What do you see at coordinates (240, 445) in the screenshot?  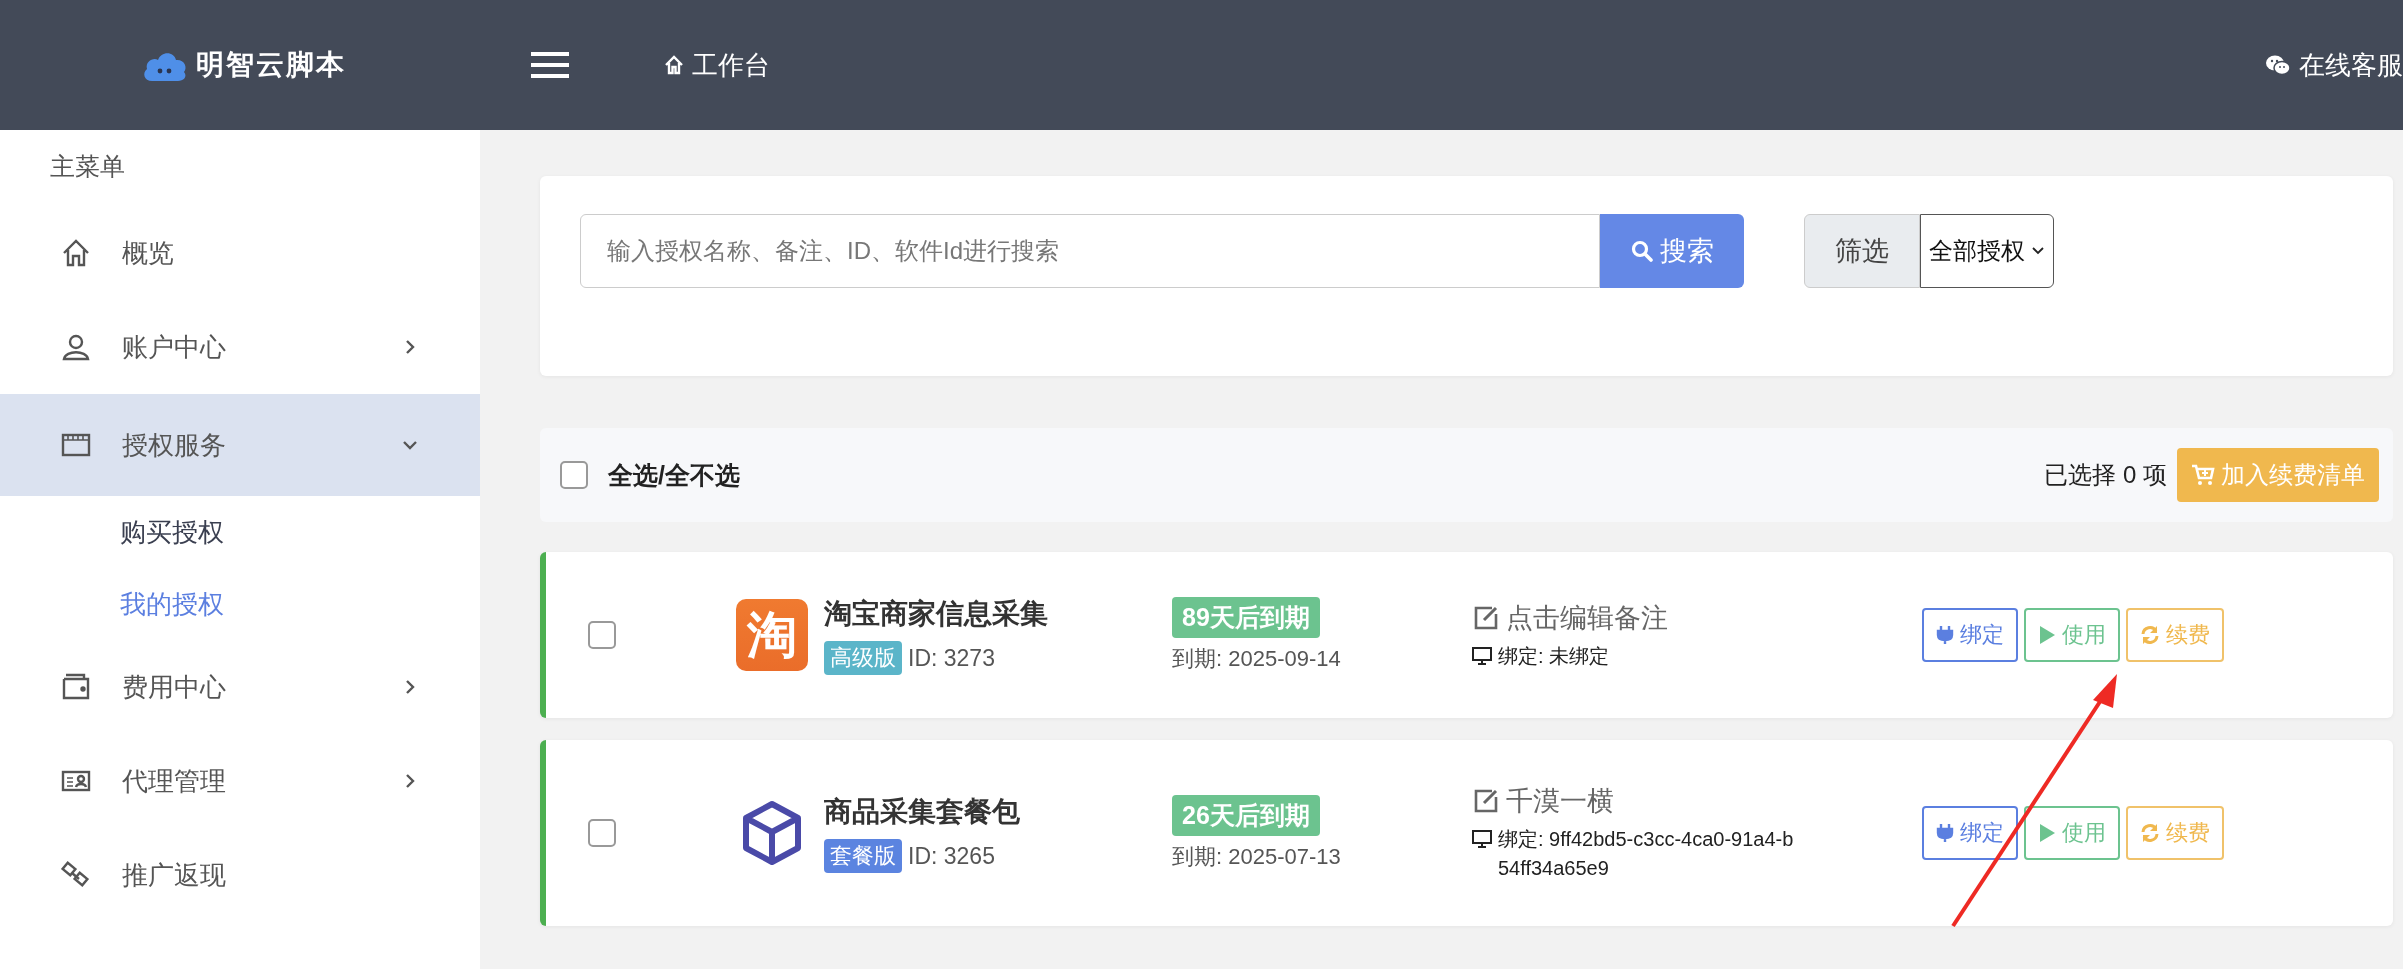 I see `sidebar-item: 授权服务` at bounding box center [240, 445].